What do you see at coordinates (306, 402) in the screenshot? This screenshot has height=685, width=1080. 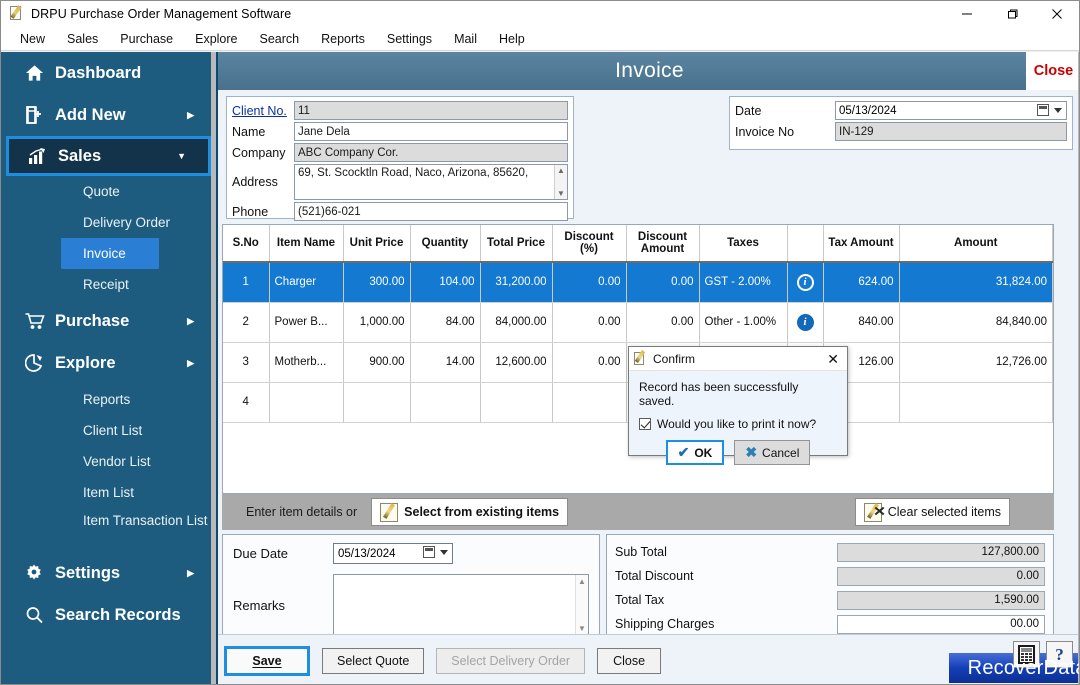 I see `cell-item-name` at bounding box center [306, 402].